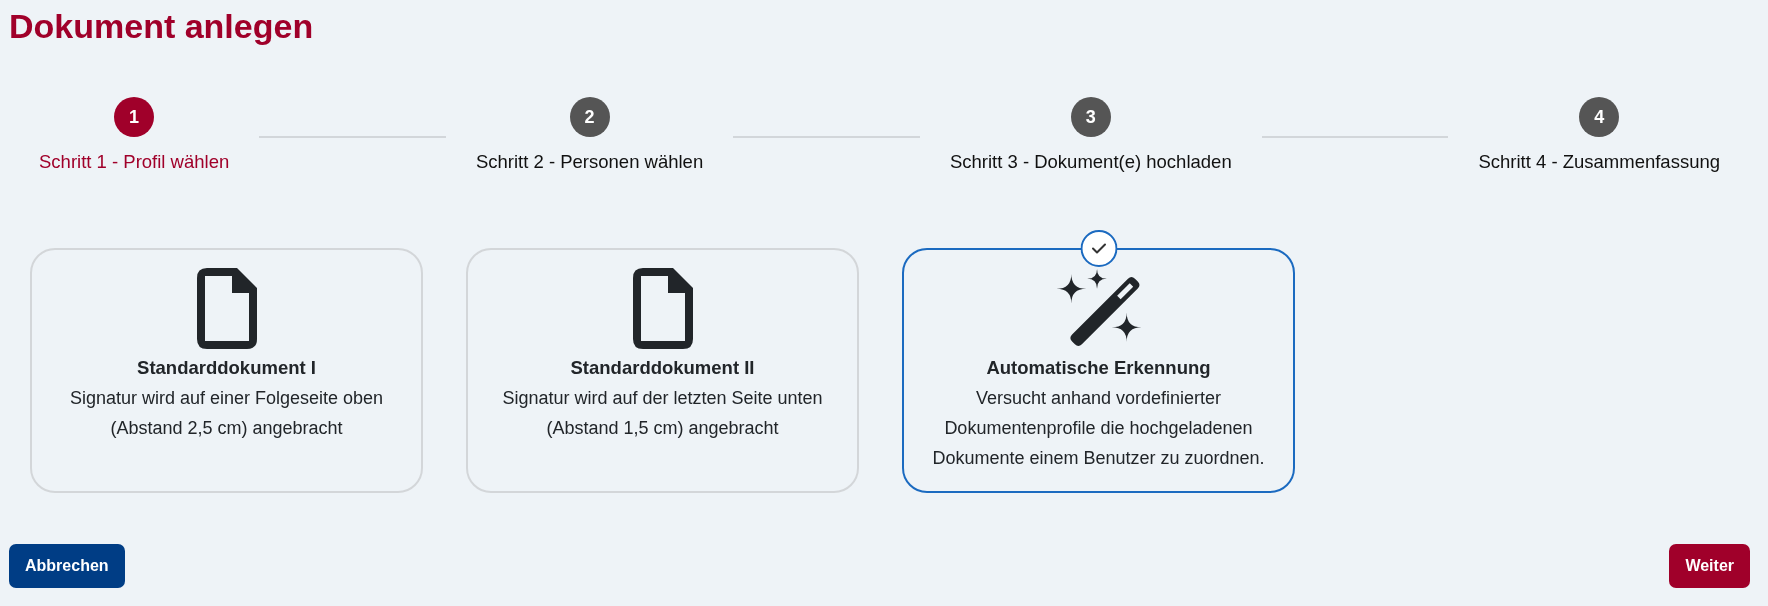 This screenshot has height=606, width=1768. Describe the element at coordinates (226, 413) in the screenshot. I see `profile-description: Signatur wird auf einer Folgeseite oben (Abstand 2,5 cm) angebracht` at that location.